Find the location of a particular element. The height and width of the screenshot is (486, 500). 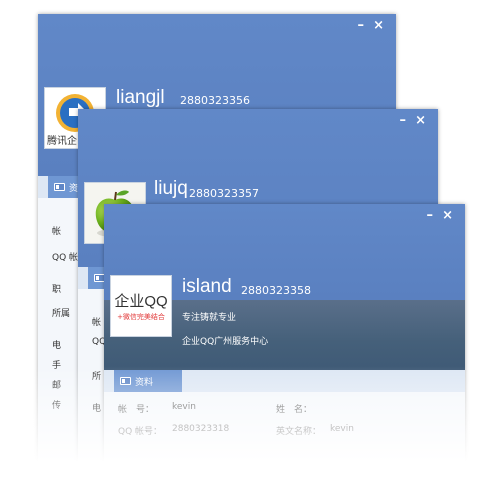

tab-label: 资料 is located at coordinates (144, 382).